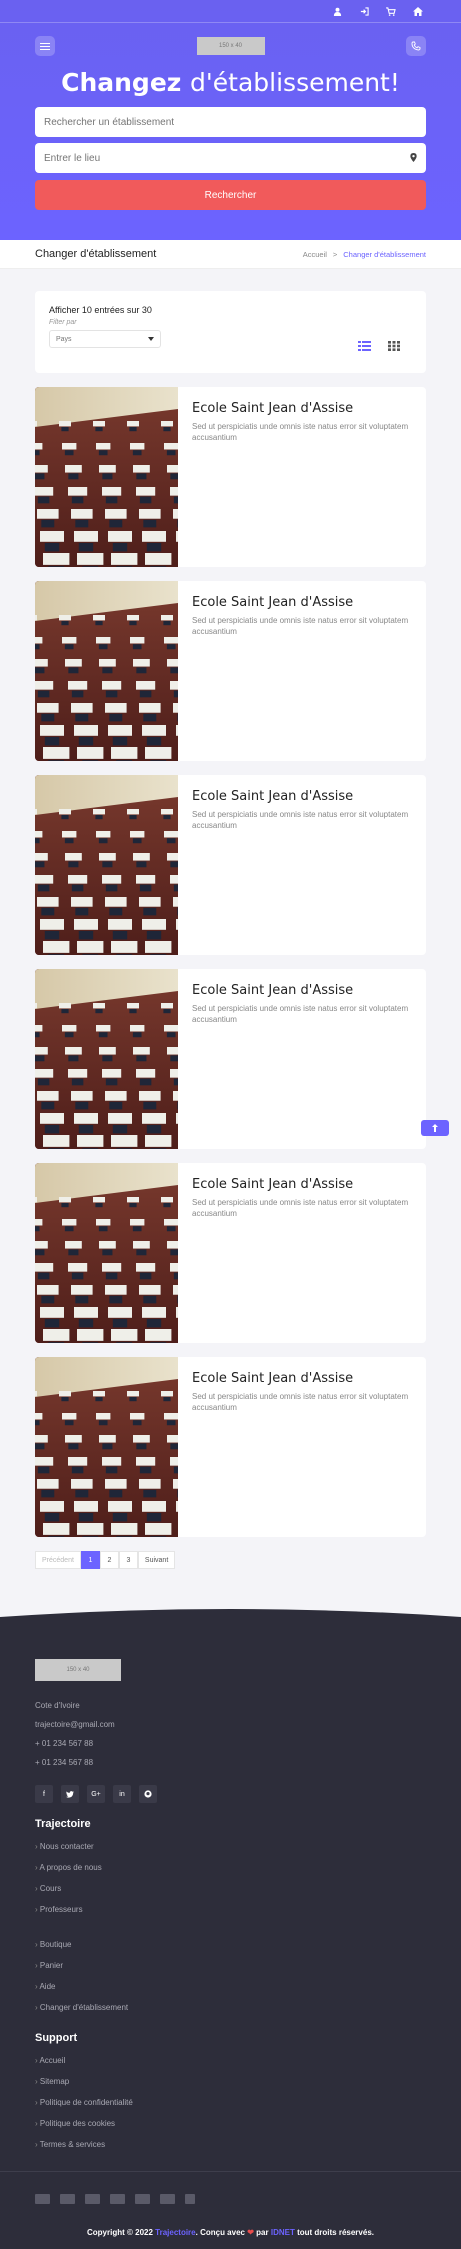 The width and height of the screenshot is (461, 2249). What do you see at coordinates (45, 46) in the screenshot?
I see `menu-icon` at bounding box center [45, 46].